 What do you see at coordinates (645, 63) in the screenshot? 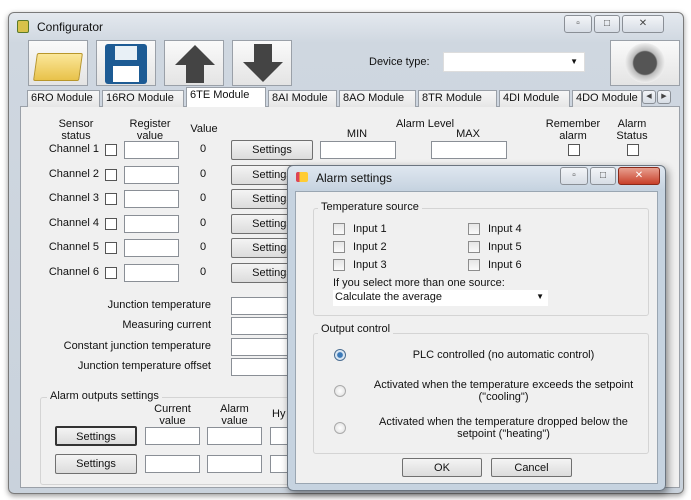
I see `connect-button` at bounding box center [645, 63].